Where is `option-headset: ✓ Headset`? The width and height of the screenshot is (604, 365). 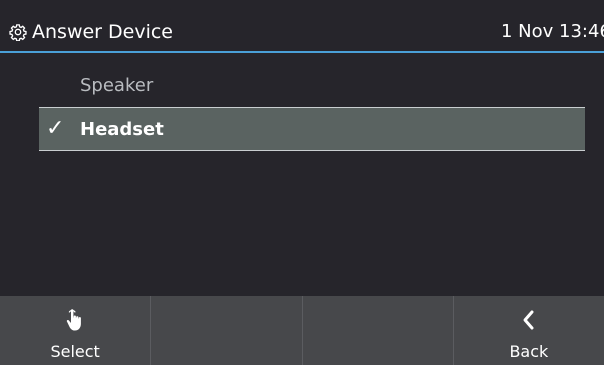 option-headset: ✓ Headset is located at coordinates (312, 129).